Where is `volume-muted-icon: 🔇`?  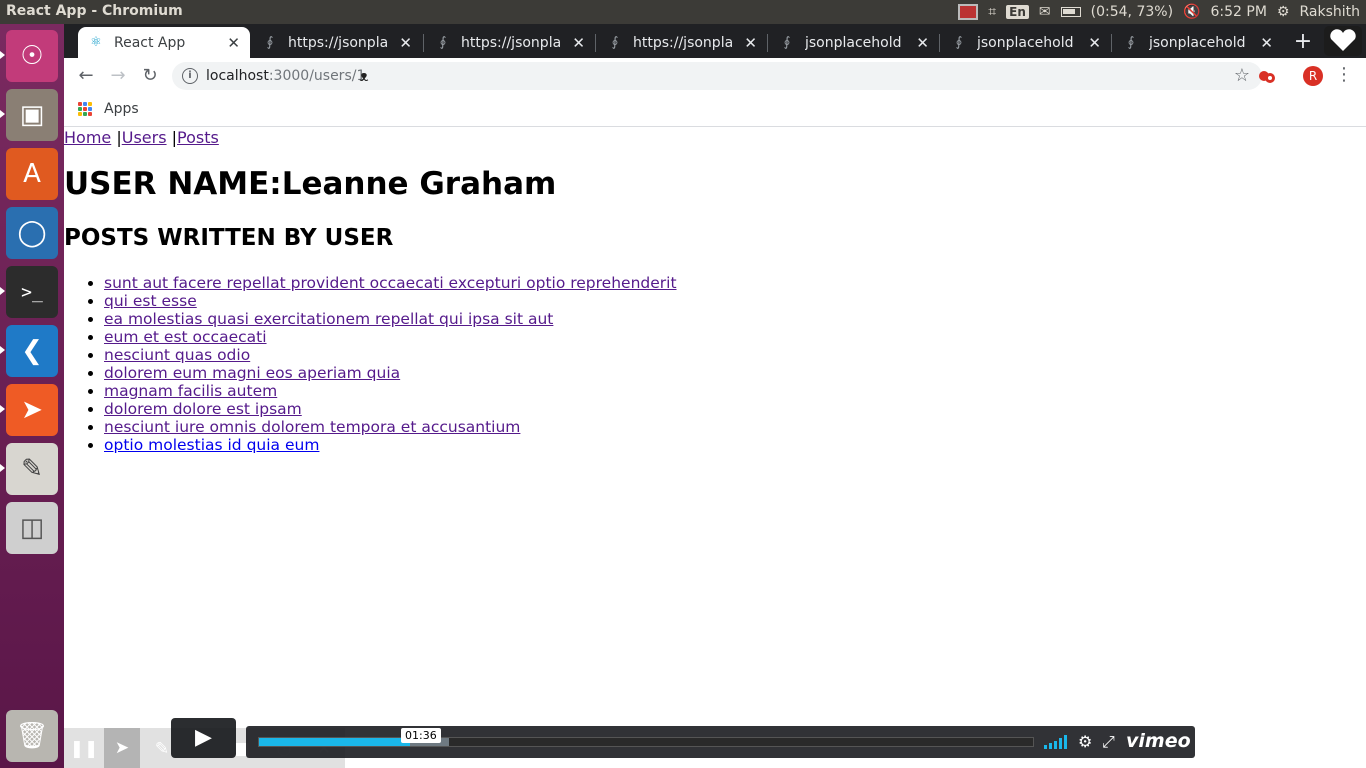 volume-muted-icon: 🔇 is located at coordinates (1191, 12).